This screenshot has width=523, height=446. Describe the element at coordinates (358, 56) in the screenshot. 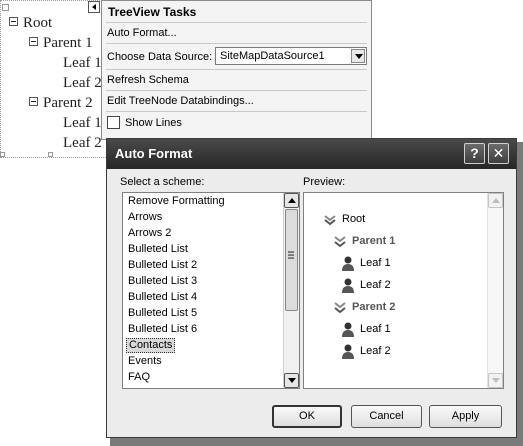

I see `chevron-down-icon` at that location.